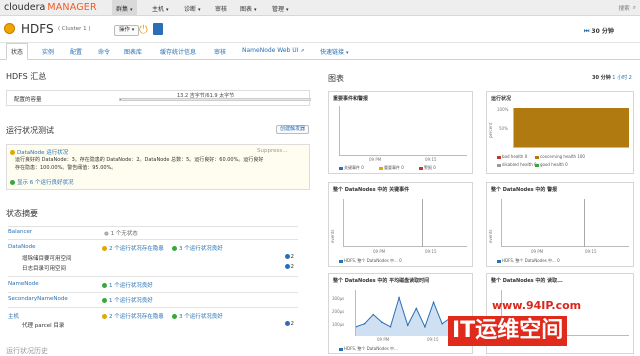 This screenshot has width=640, height=356. What do you see at coordinates (48, 51) in the screenshot?
I see `tab-instances: 实例` at bounding box center [48, 51].